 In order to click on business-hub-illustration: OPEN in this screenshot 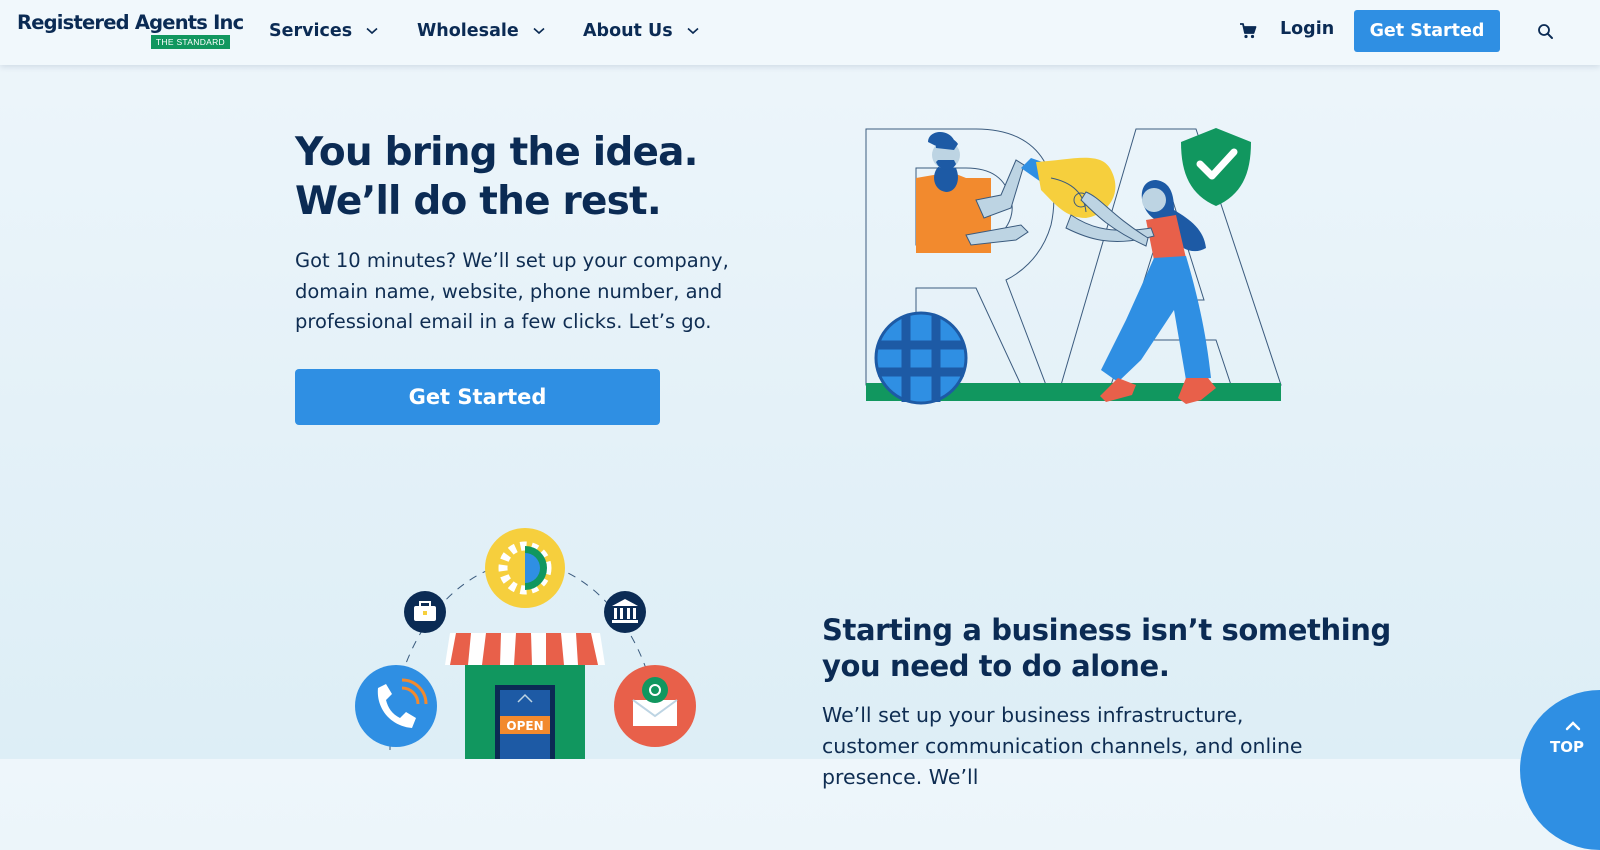, I will do `click(530, 639)`.